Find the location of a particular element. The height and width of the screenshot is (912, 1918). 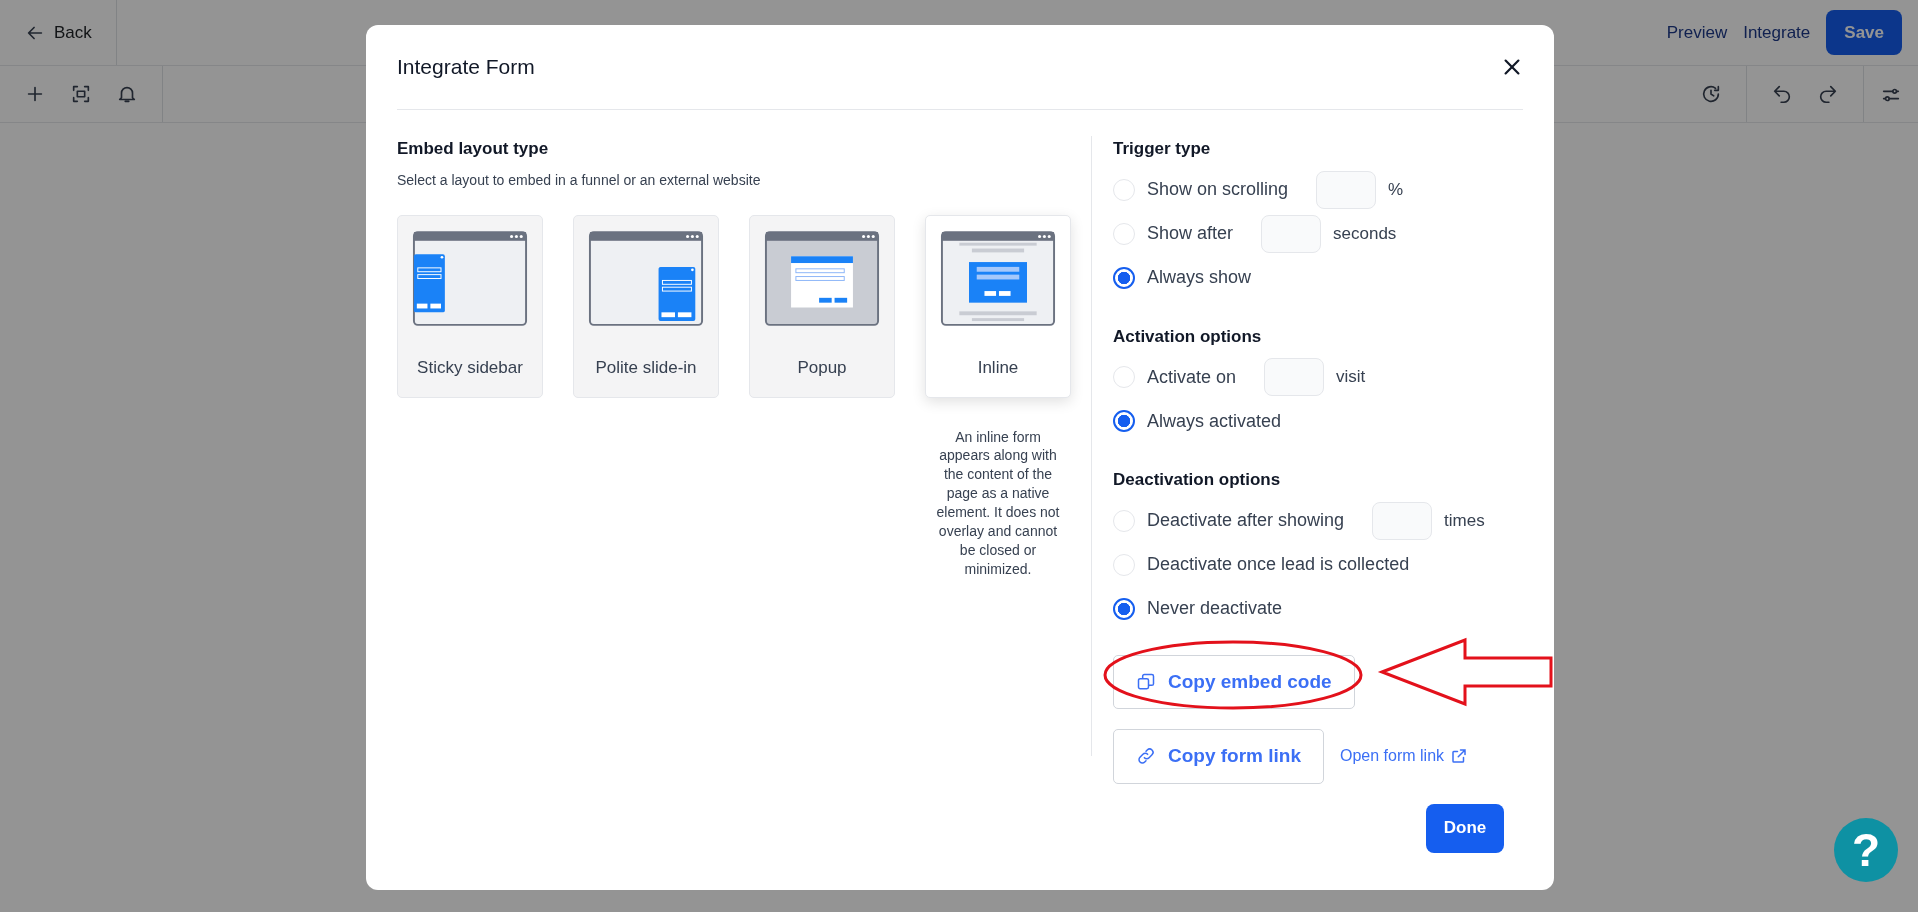

layout-option-card: Polite slide-in is located at coordinates (646, 306).